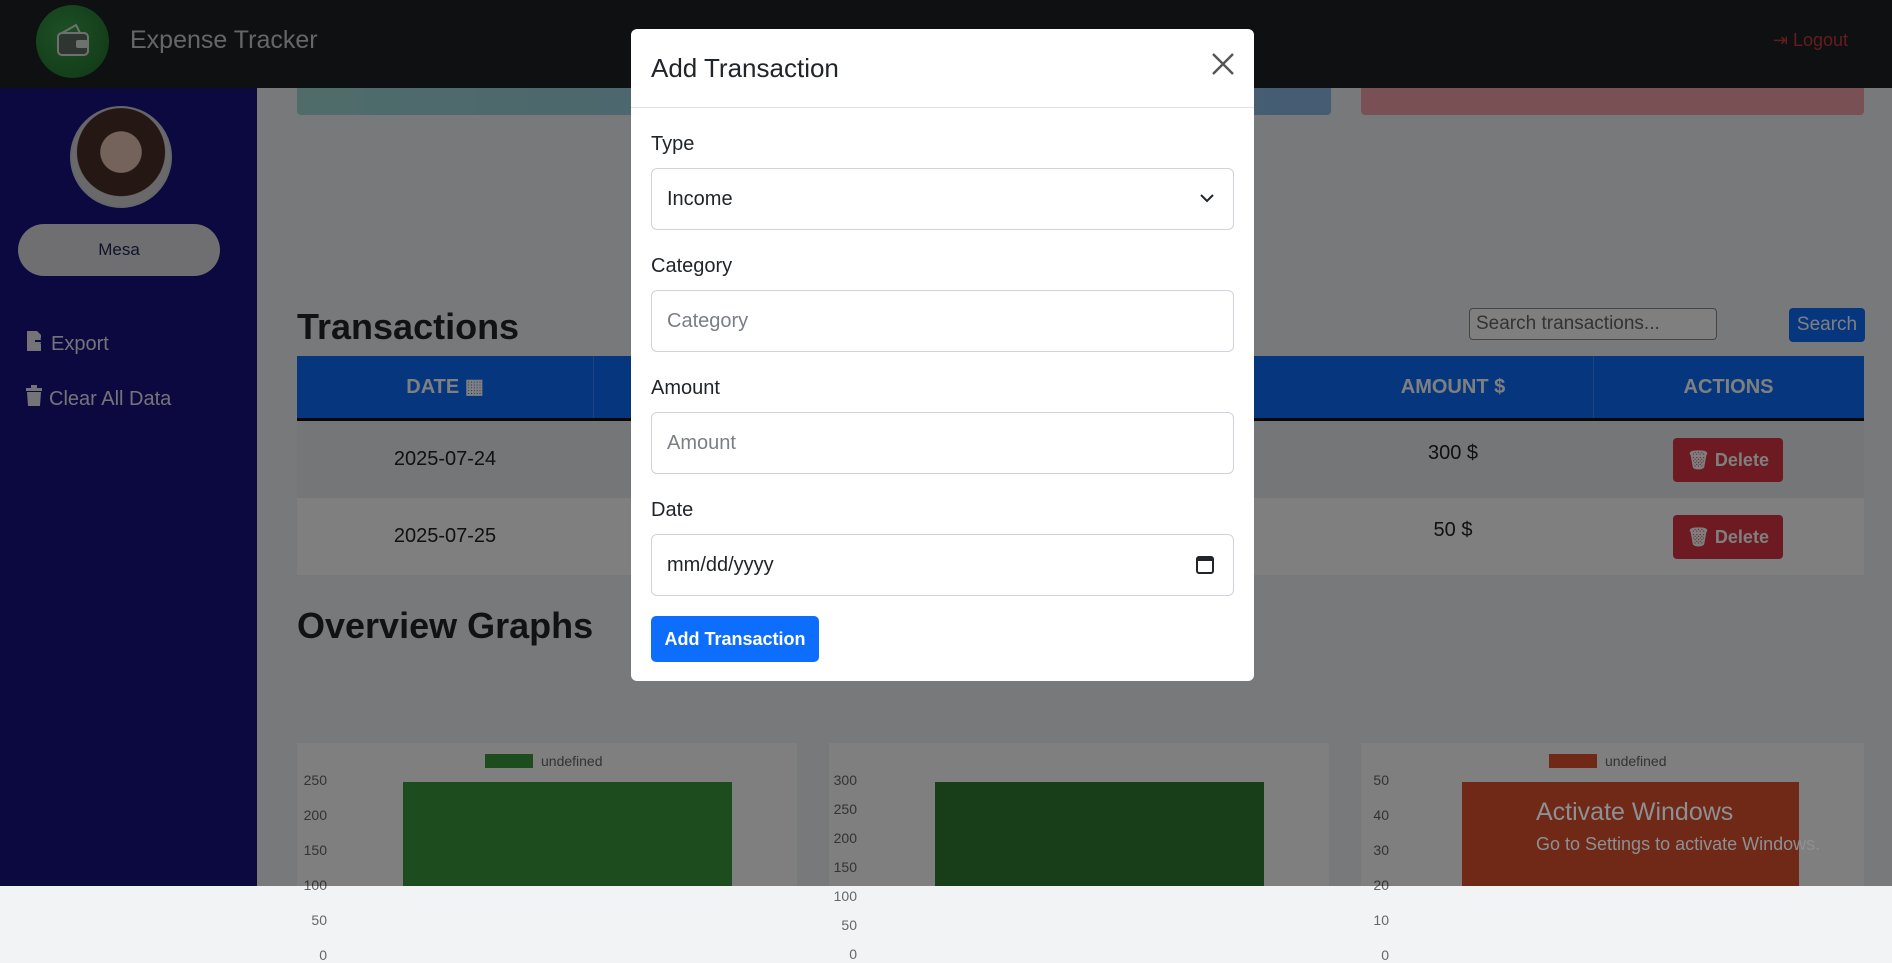 This screenshot has height=963, width=1892. What do you see at coordinates (845, 896) in the screenshot?
I see `tick-label: 100` at bounding box center [845, 896].